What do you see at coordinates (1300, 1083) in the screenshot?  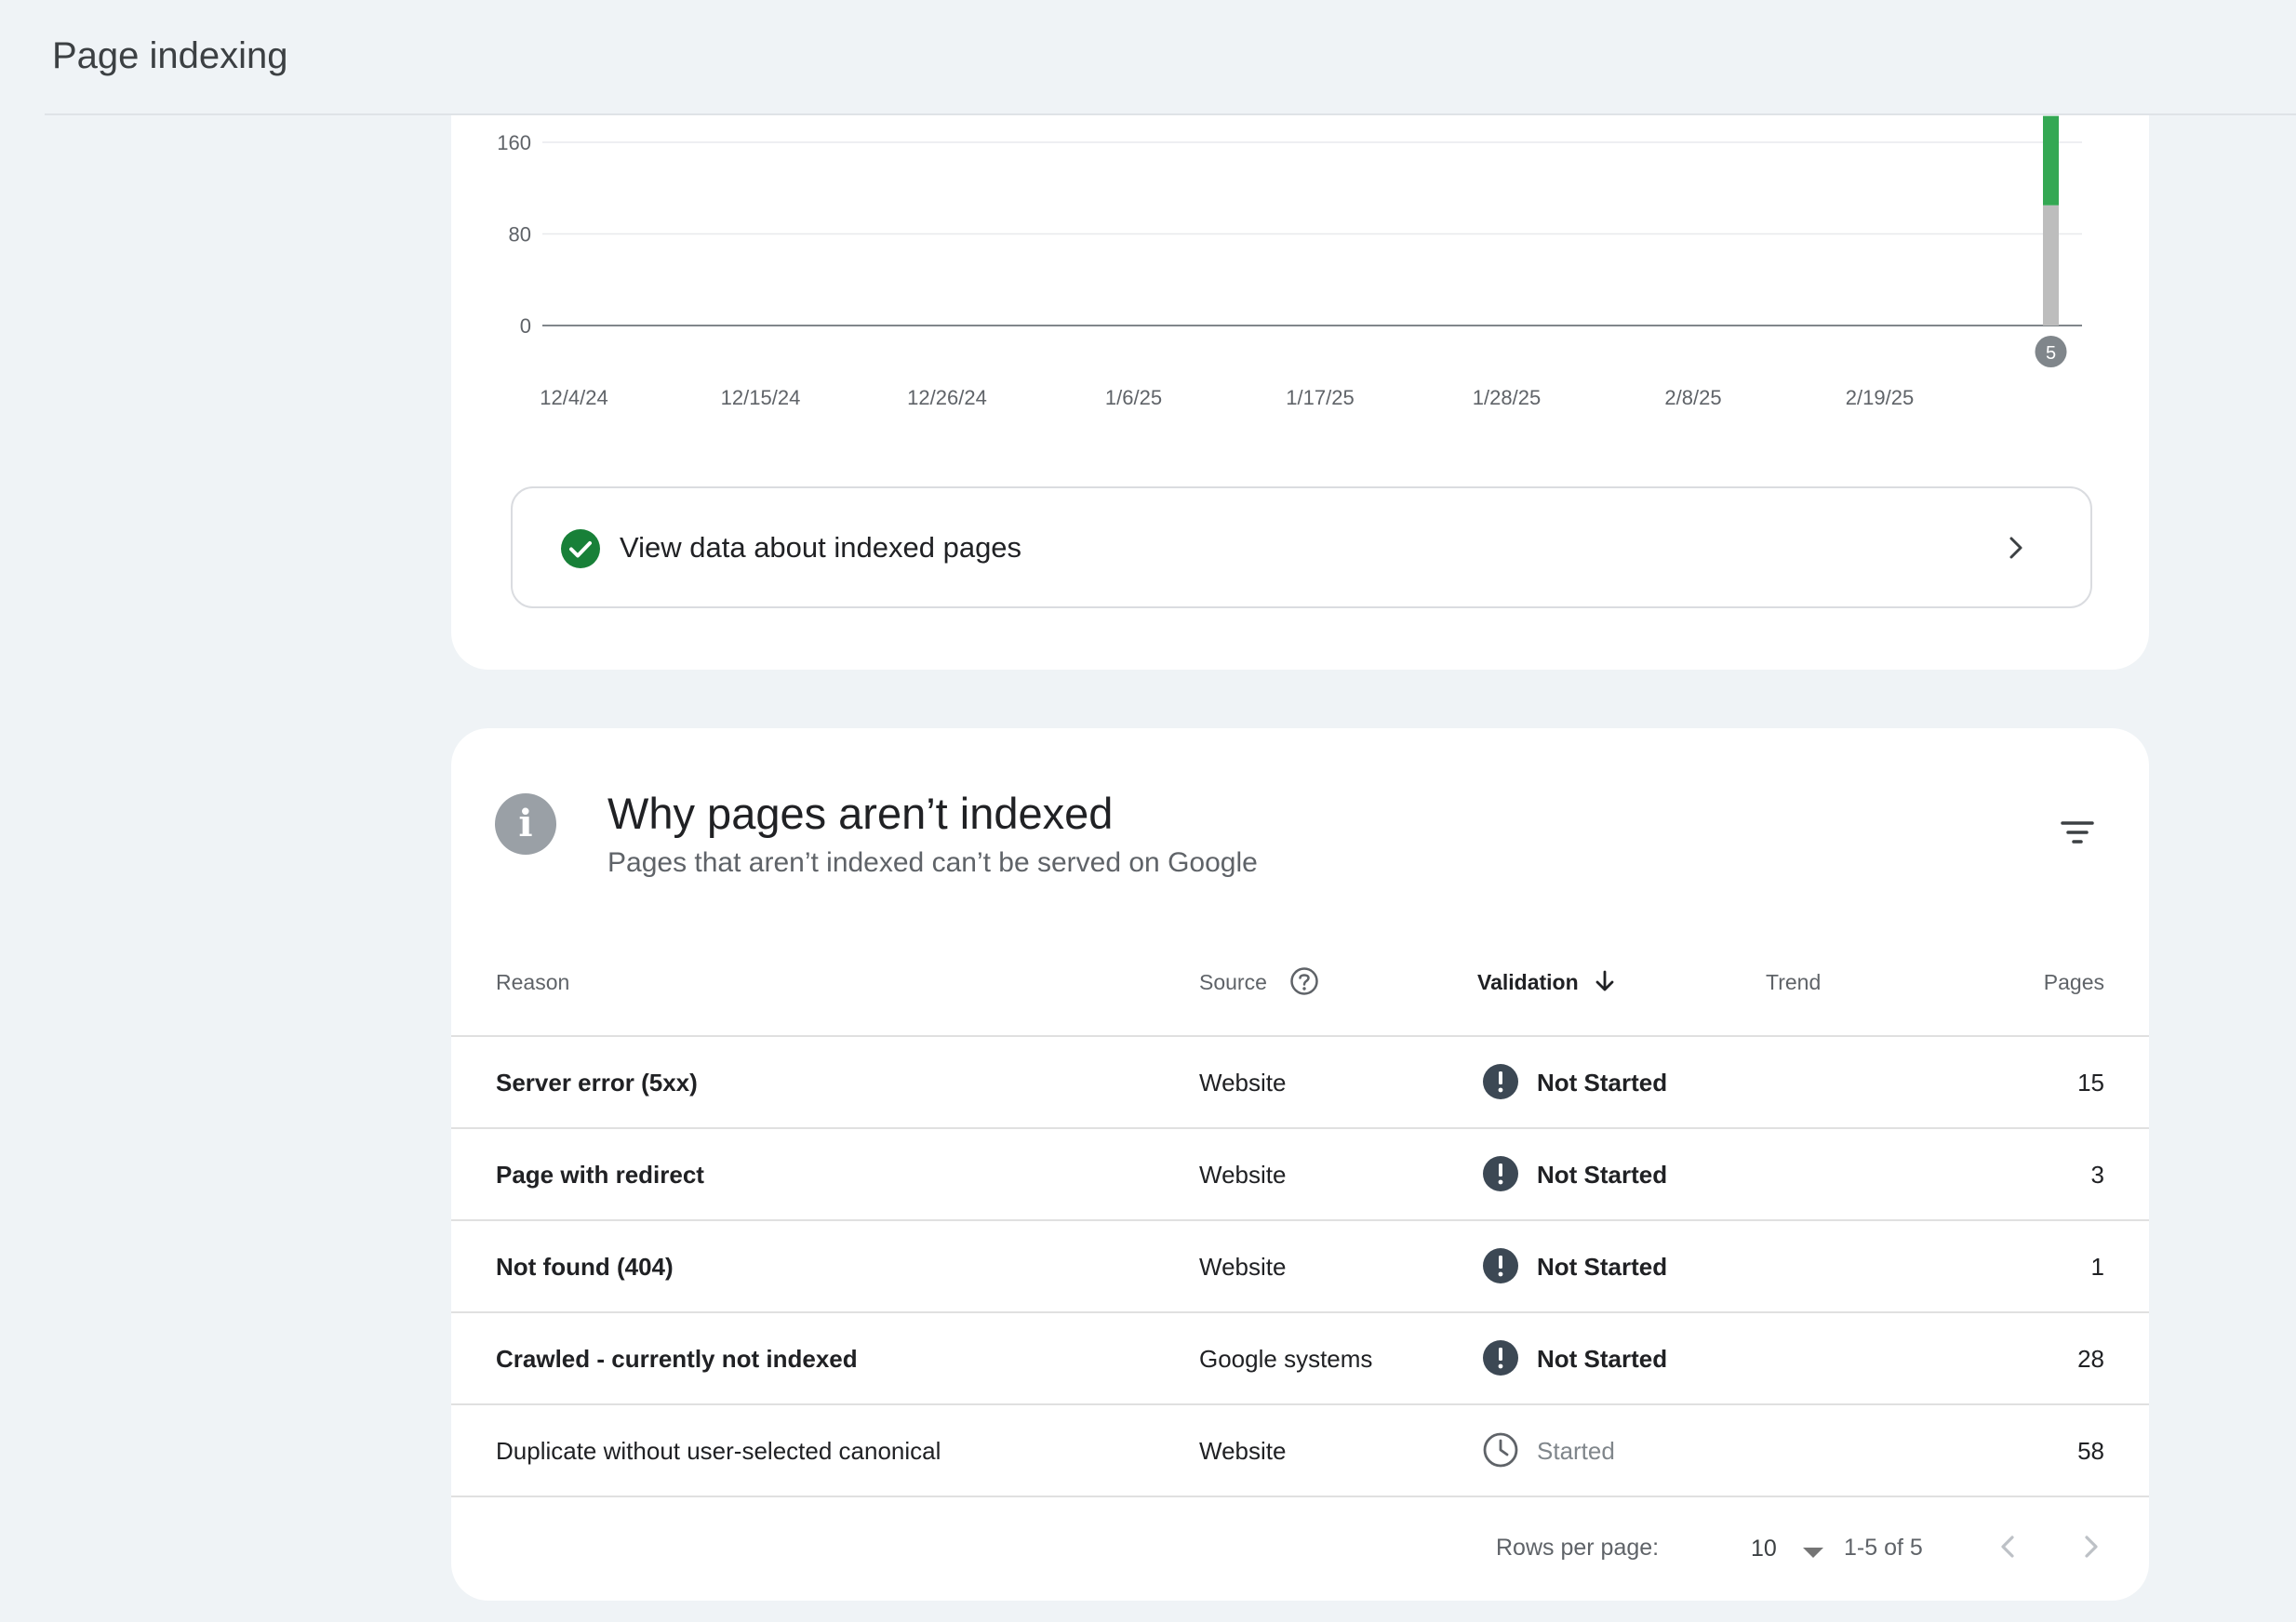 I see `table-row: Server error (5xx) Website Not Started 15` at bounding box center [1300, 1083].